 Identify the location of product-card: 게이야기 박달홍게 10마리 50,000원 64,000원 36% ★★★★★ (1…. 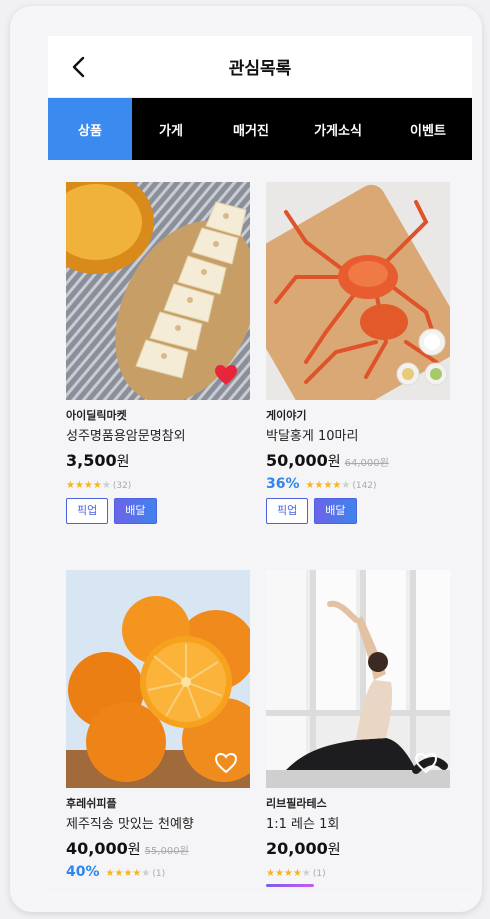
(358, 354).